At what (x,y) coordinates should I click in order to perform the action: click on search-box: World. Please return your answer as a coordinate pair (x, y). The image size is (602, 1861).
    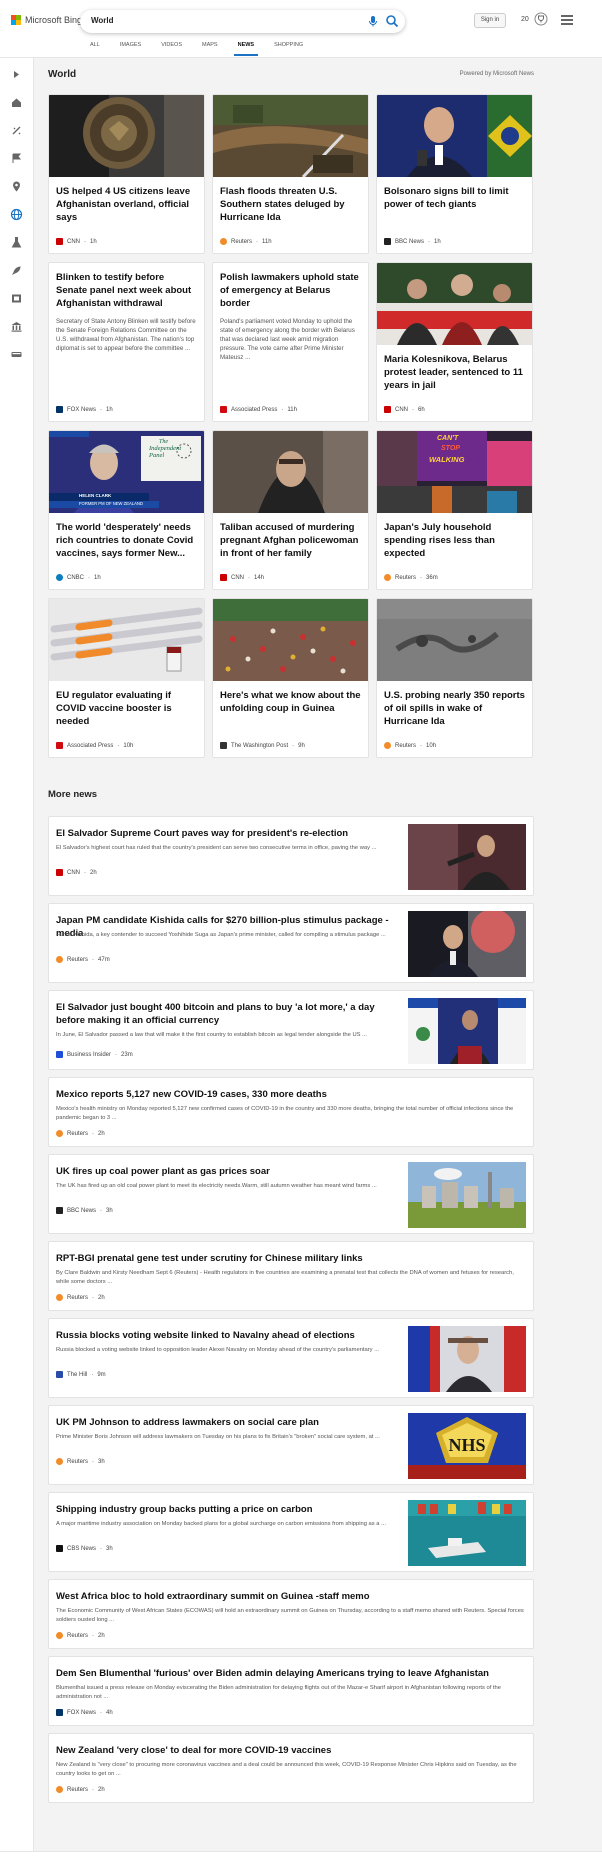
    Looking at the image, I should click on (242, 21).